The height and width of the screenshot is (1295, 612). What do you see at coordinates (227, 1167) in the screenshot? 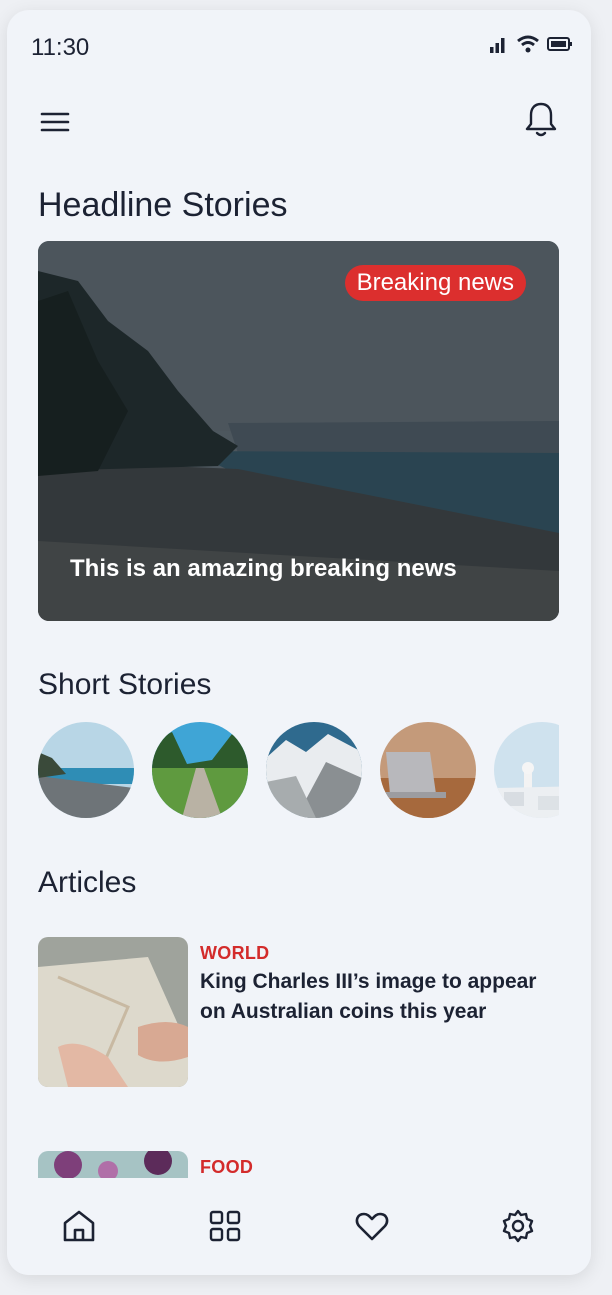
I see `article-category: FOOD` at bounding box center [227, 1167].